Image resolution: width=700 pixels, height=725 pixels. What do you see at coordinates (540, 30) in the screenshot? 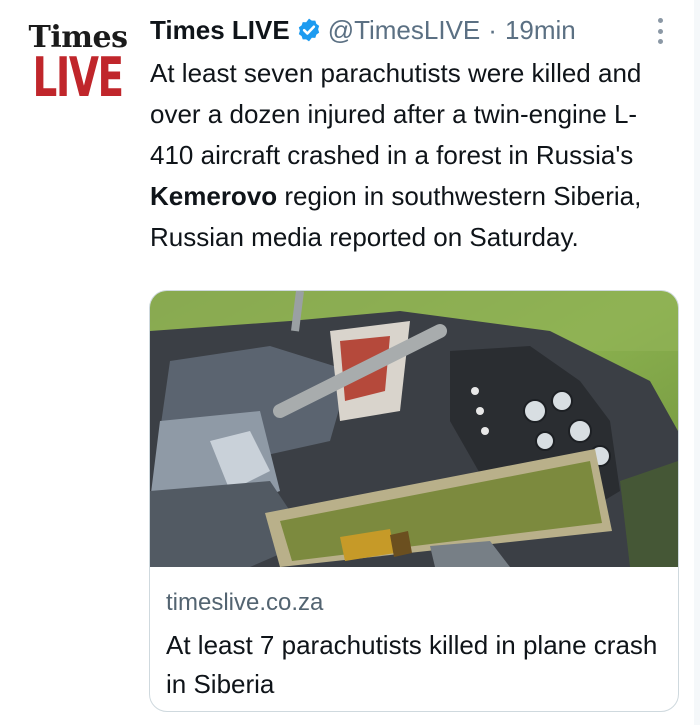
I see `tweet-timestamp: 19min` at bounding box center [540, 30].